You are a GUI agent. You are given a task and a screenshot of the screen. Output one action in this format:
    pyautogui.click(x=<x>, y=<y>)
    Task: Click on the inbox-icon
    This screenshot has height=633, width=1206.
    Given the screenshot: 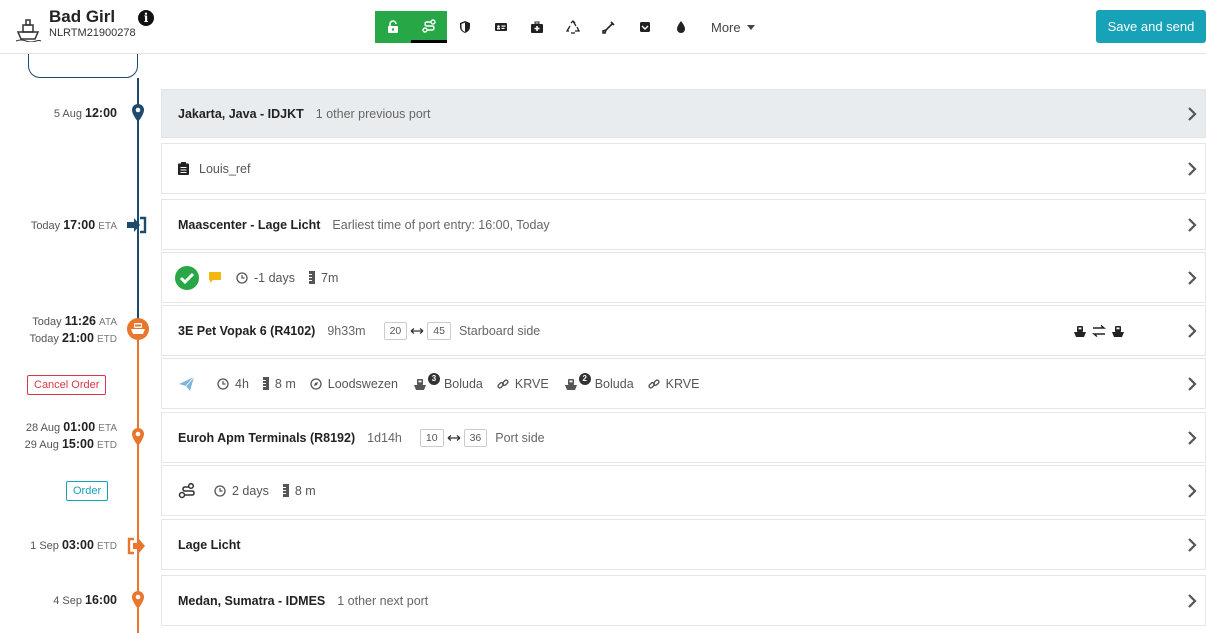 What is the action you would take?
    pyautogui.click(x=645, y=27)
    